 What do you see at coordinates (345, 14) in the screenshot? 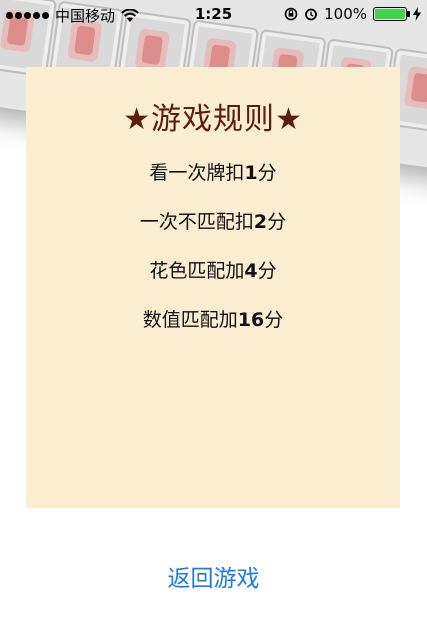
I see `battery-percent: 100%` at bounding box center [345, 14].